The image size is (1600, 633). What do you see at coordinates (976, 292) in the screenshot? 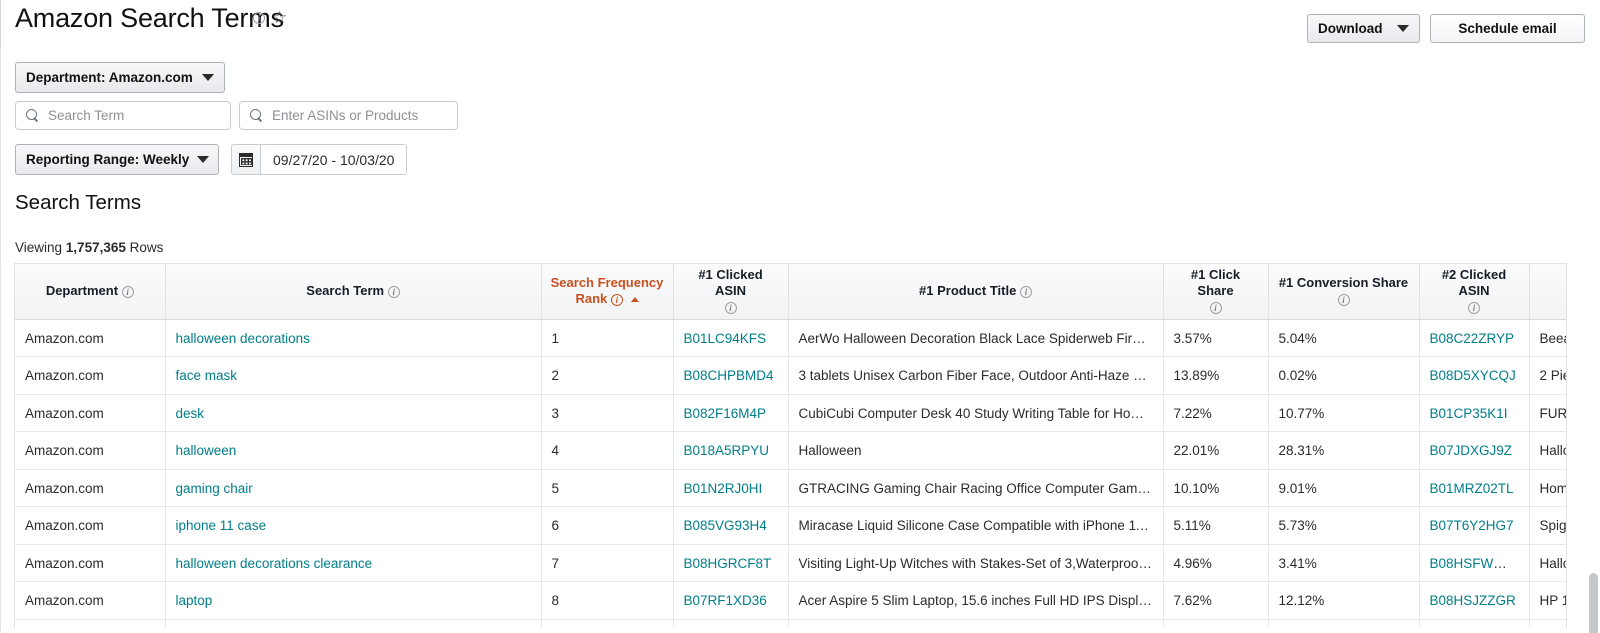
I see `column-header-first-product-title: #1 Product Title` at bounding box center [976, 292].